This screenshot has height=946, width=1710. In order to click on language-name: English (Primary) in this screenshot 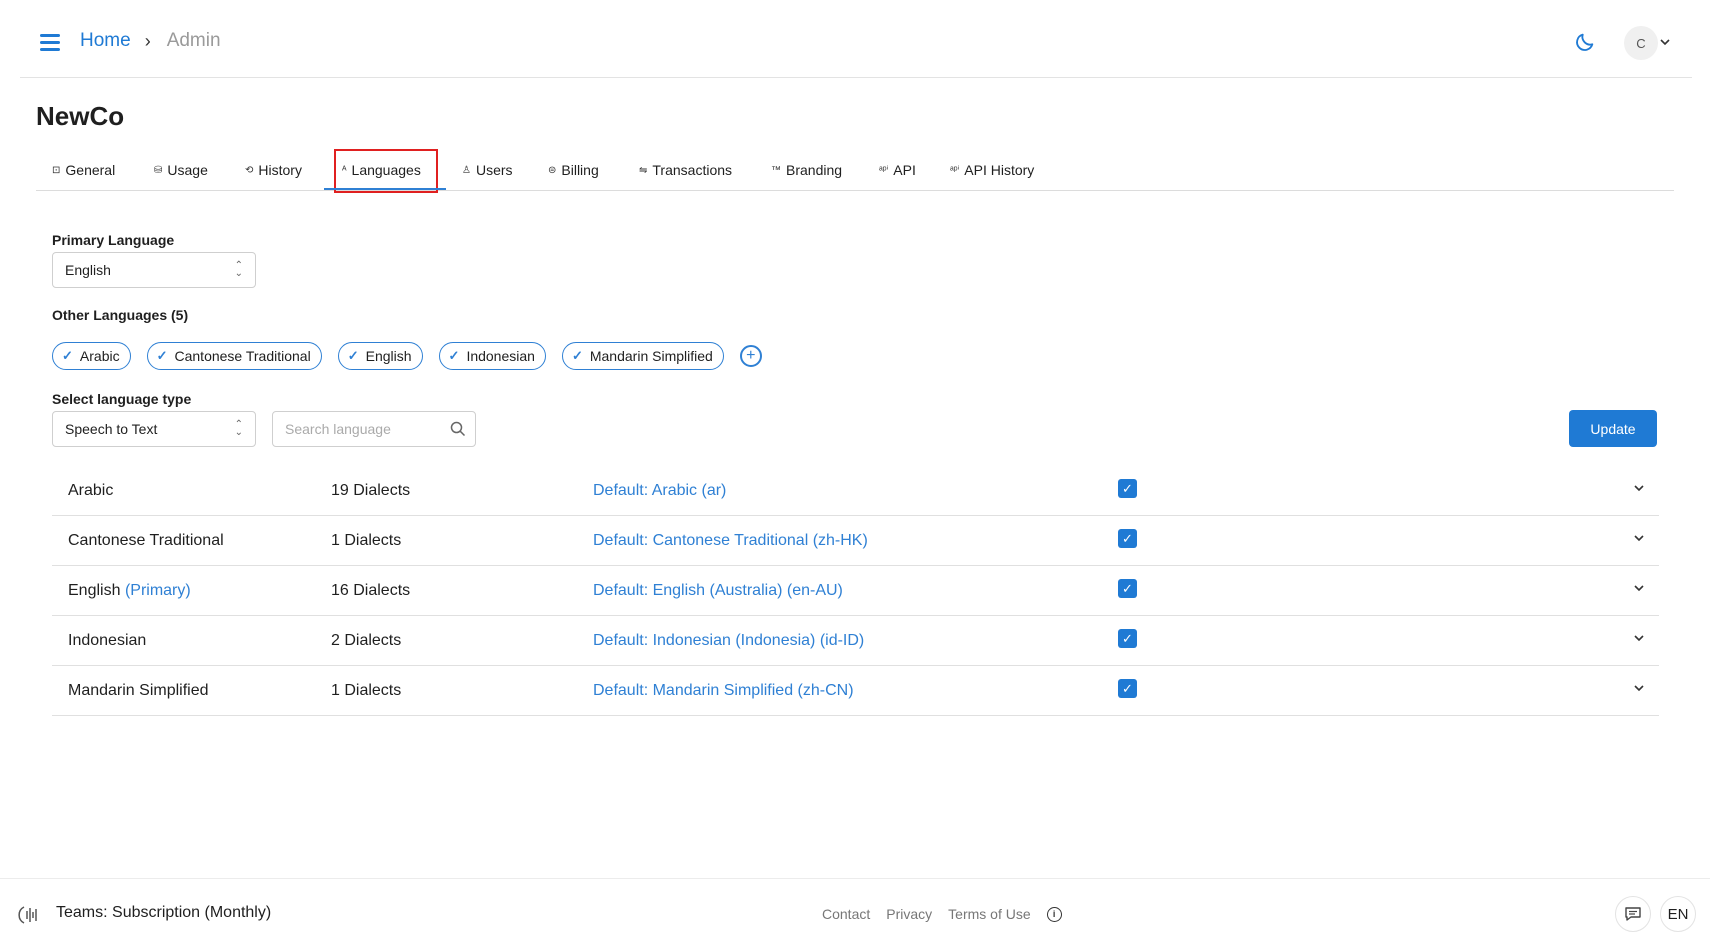, I will do `click(129, 590)`.